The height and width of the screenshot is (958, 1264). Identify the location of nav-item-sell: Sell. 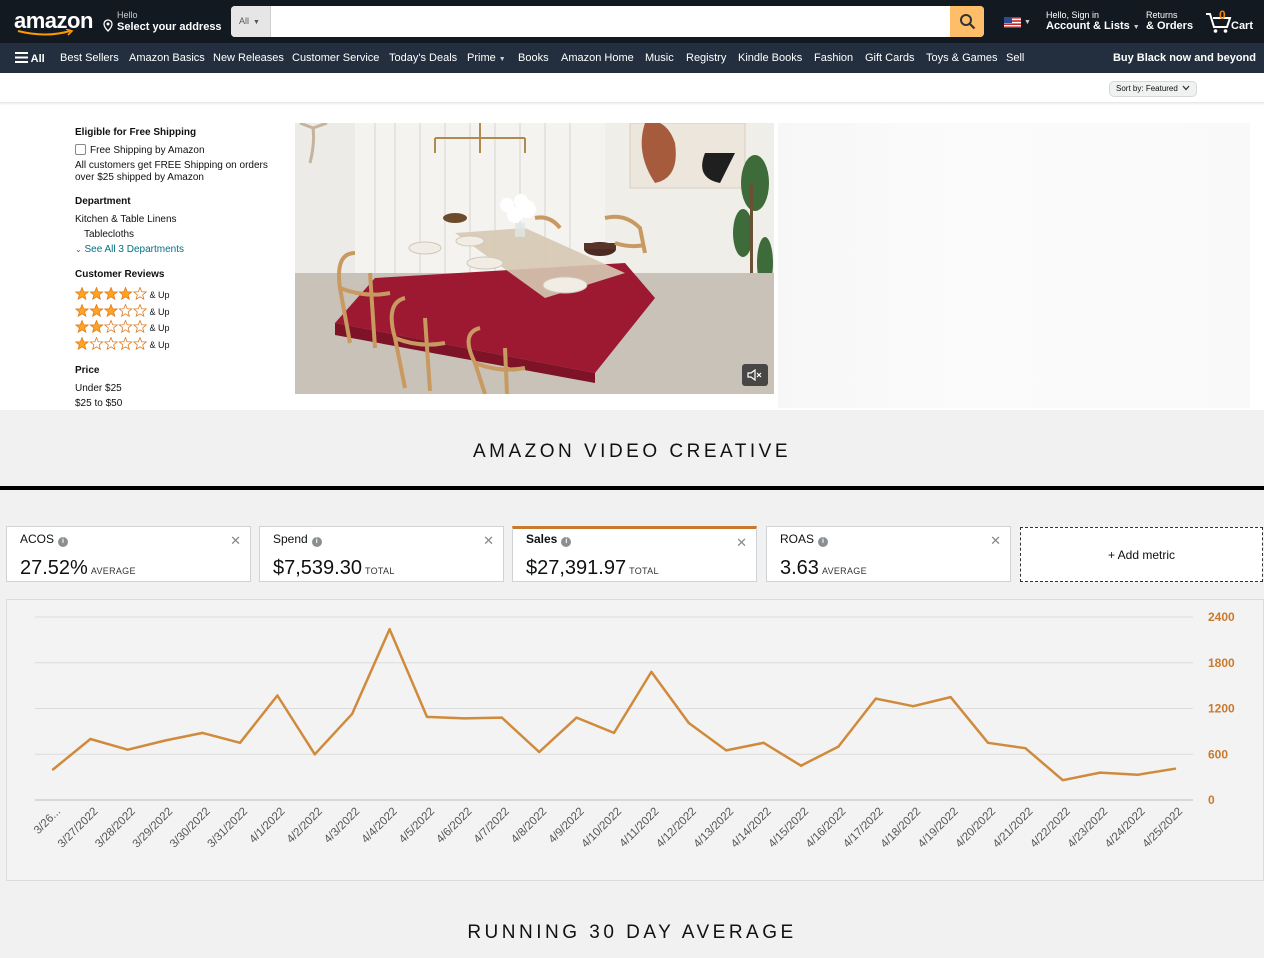
(1015, 58).